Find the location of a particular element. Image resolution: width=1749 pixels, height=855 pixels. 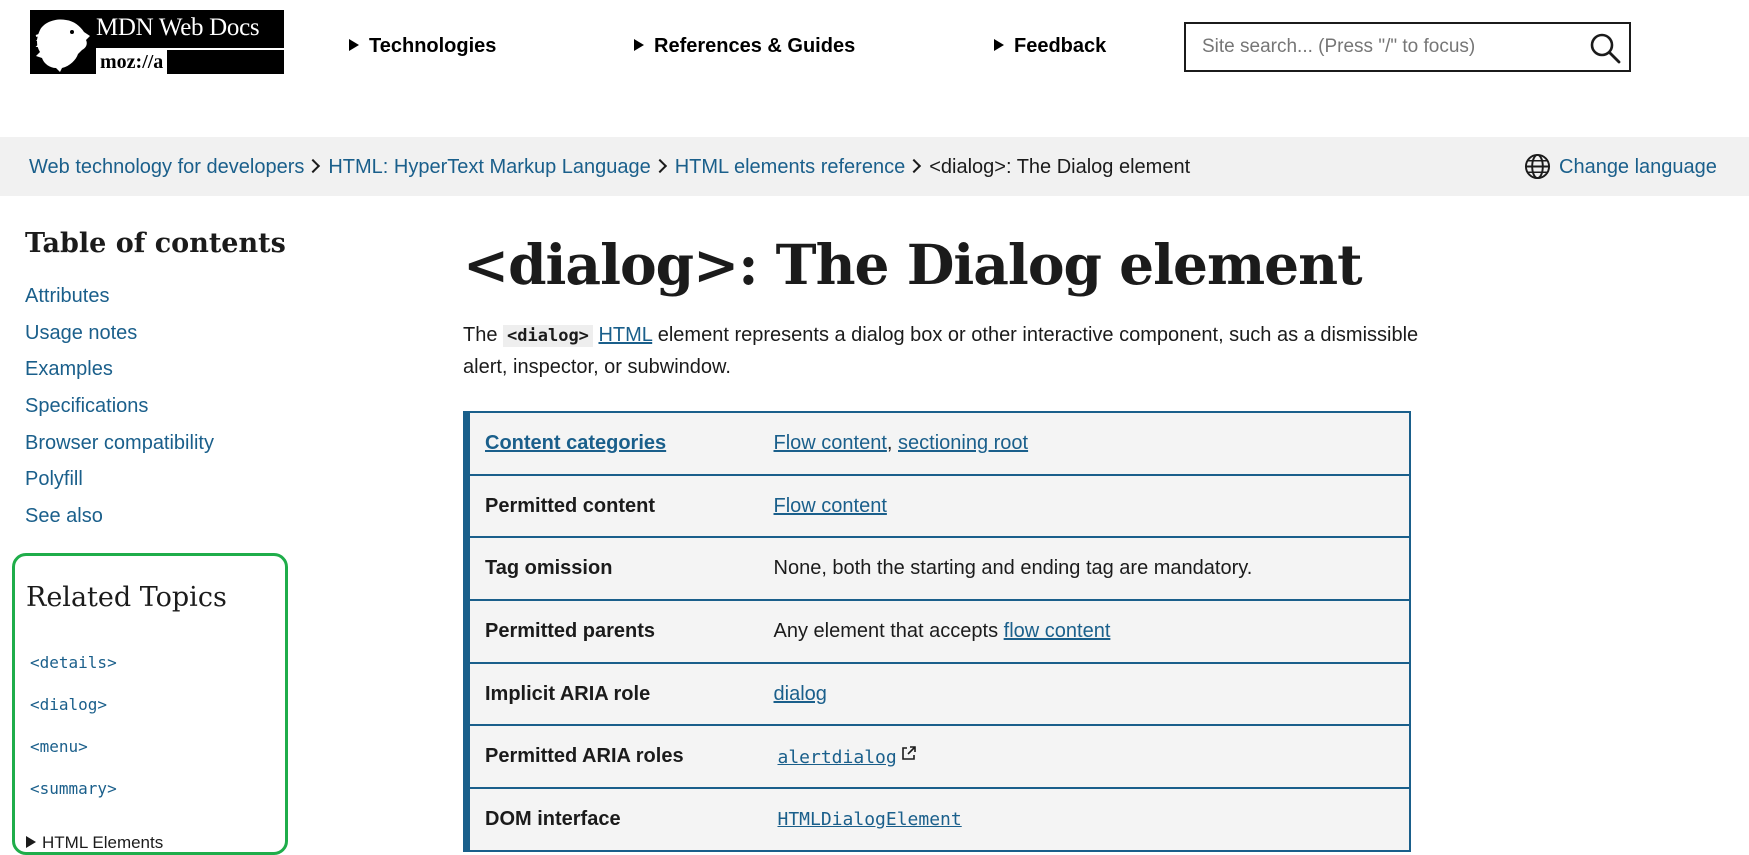

row-value: dialog is located at coordinates (1091, 693).